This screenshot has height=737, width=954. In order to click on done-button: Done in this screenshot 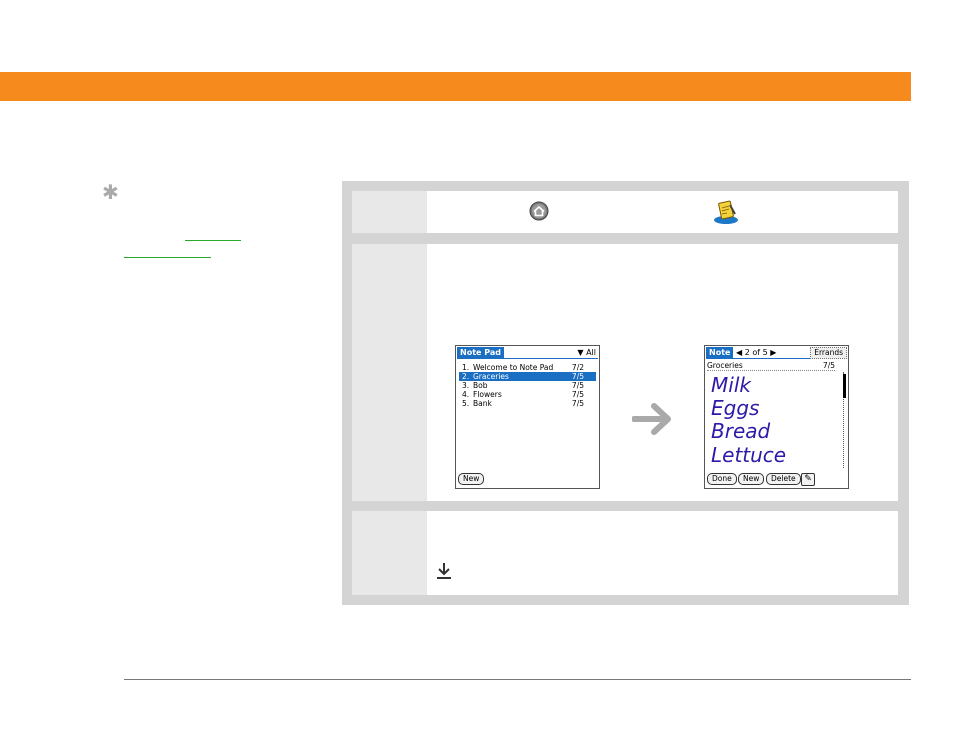, I will do `click(722, 479)`.